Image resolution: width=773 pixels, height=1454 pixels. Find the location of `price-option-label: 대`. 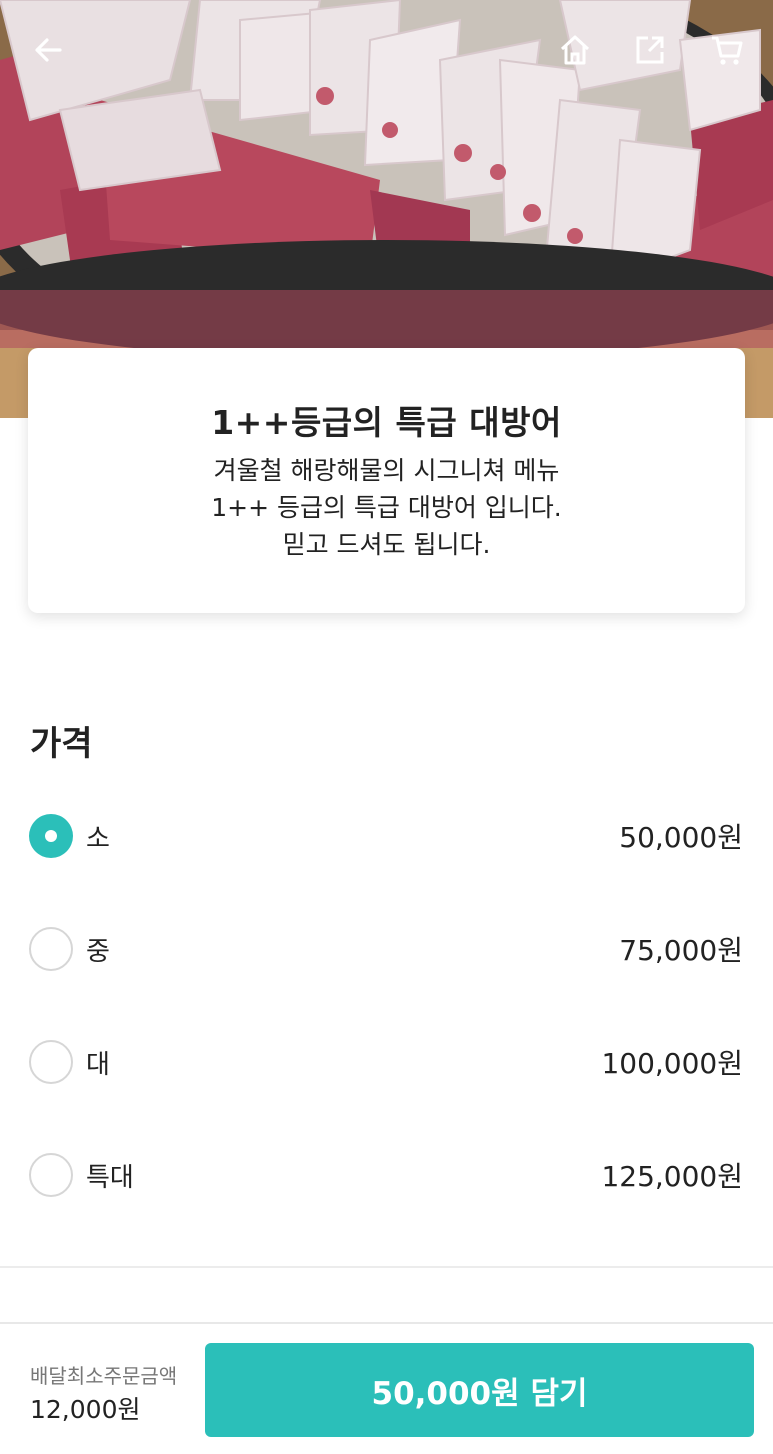

price-option-label: 대 is located at coordinates (98, 1065).